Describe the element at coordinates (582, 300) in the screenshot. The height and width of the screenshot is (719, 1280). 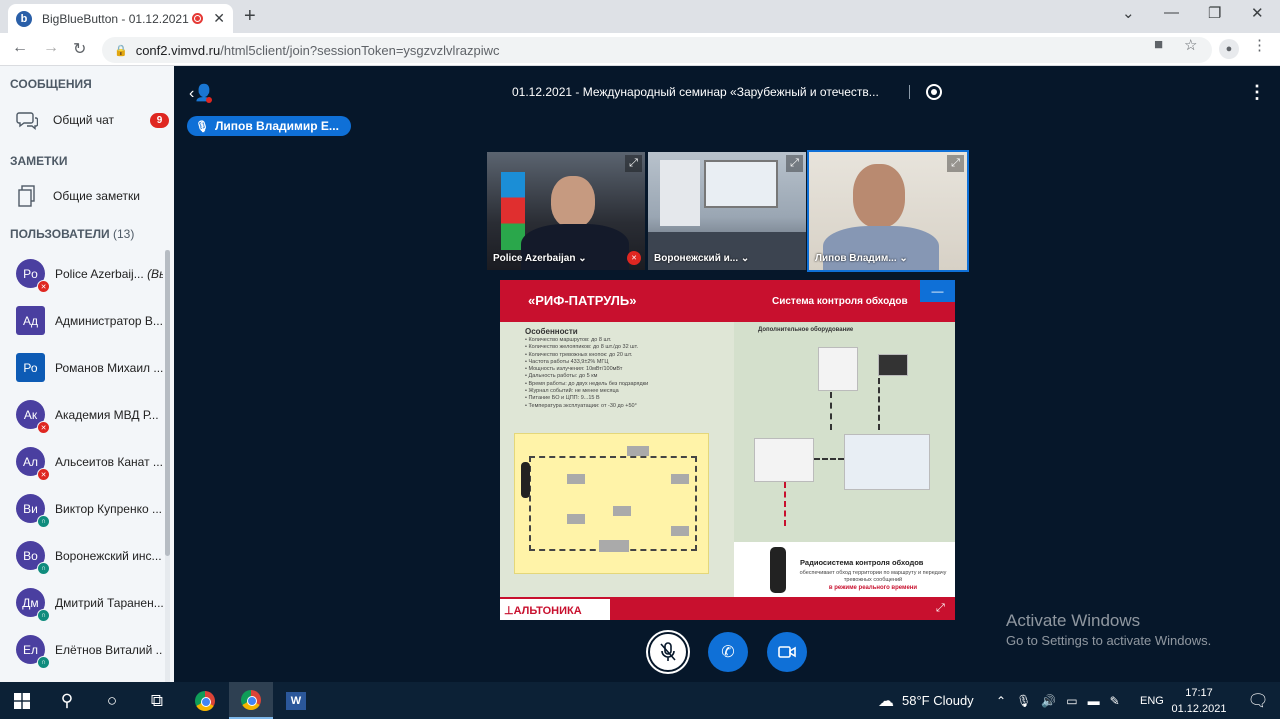
I see `slide-title: «РИФ-ПАТРУЛЬ»` at that location.